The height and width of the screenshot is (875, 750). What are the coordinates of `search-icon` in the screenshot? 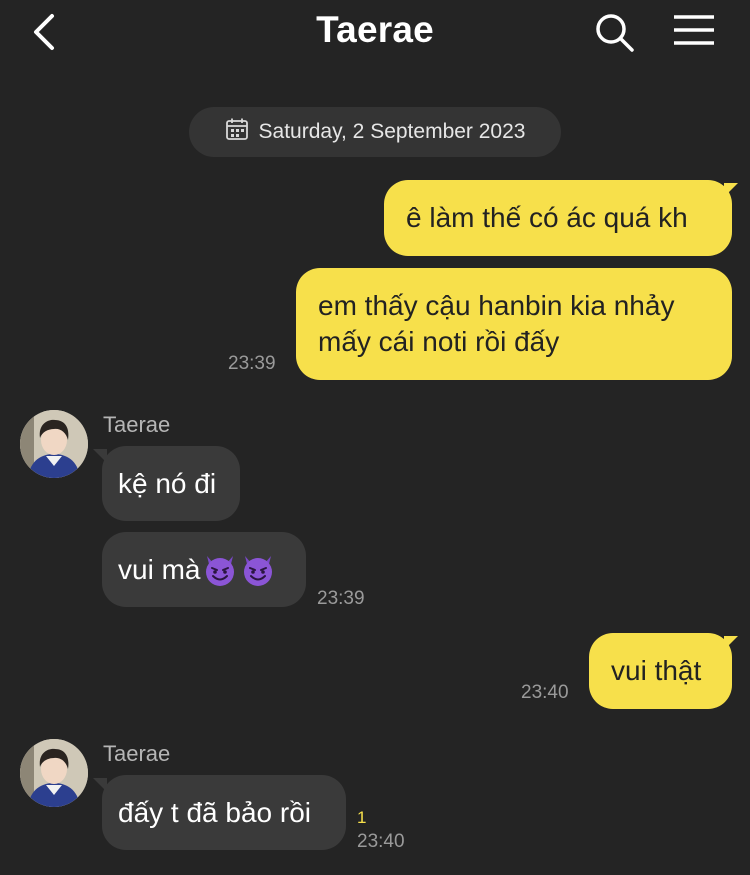 It's located at (614, 36).